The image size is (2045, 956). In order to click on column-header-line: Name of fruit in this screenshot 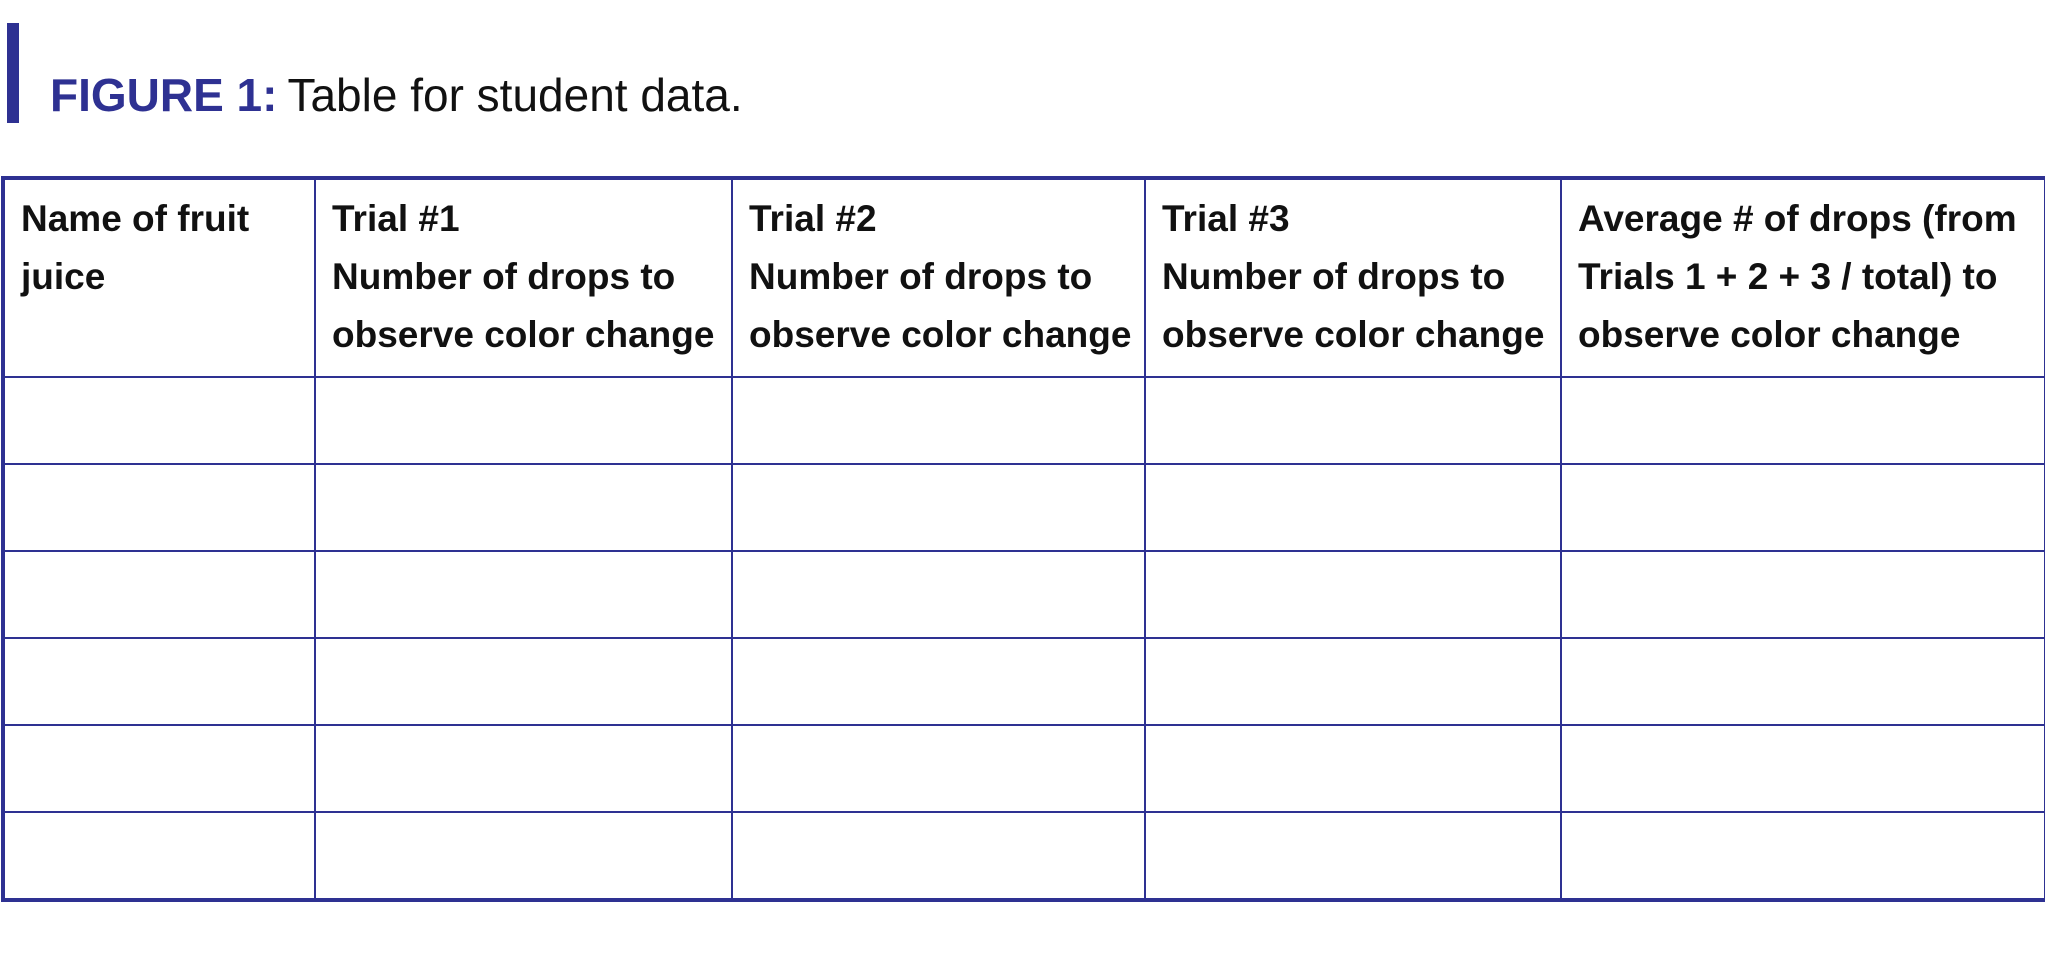, I will do `click(135, 218)`.